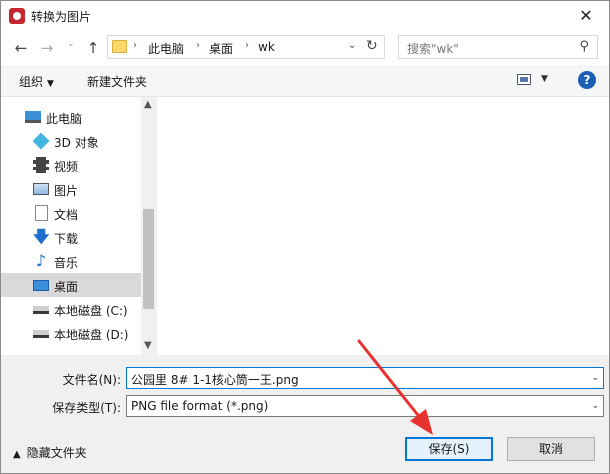 The width and height of the screenshot is (610, 474). I want to click on breadcrumb-wk: wk, so click(266, 47).